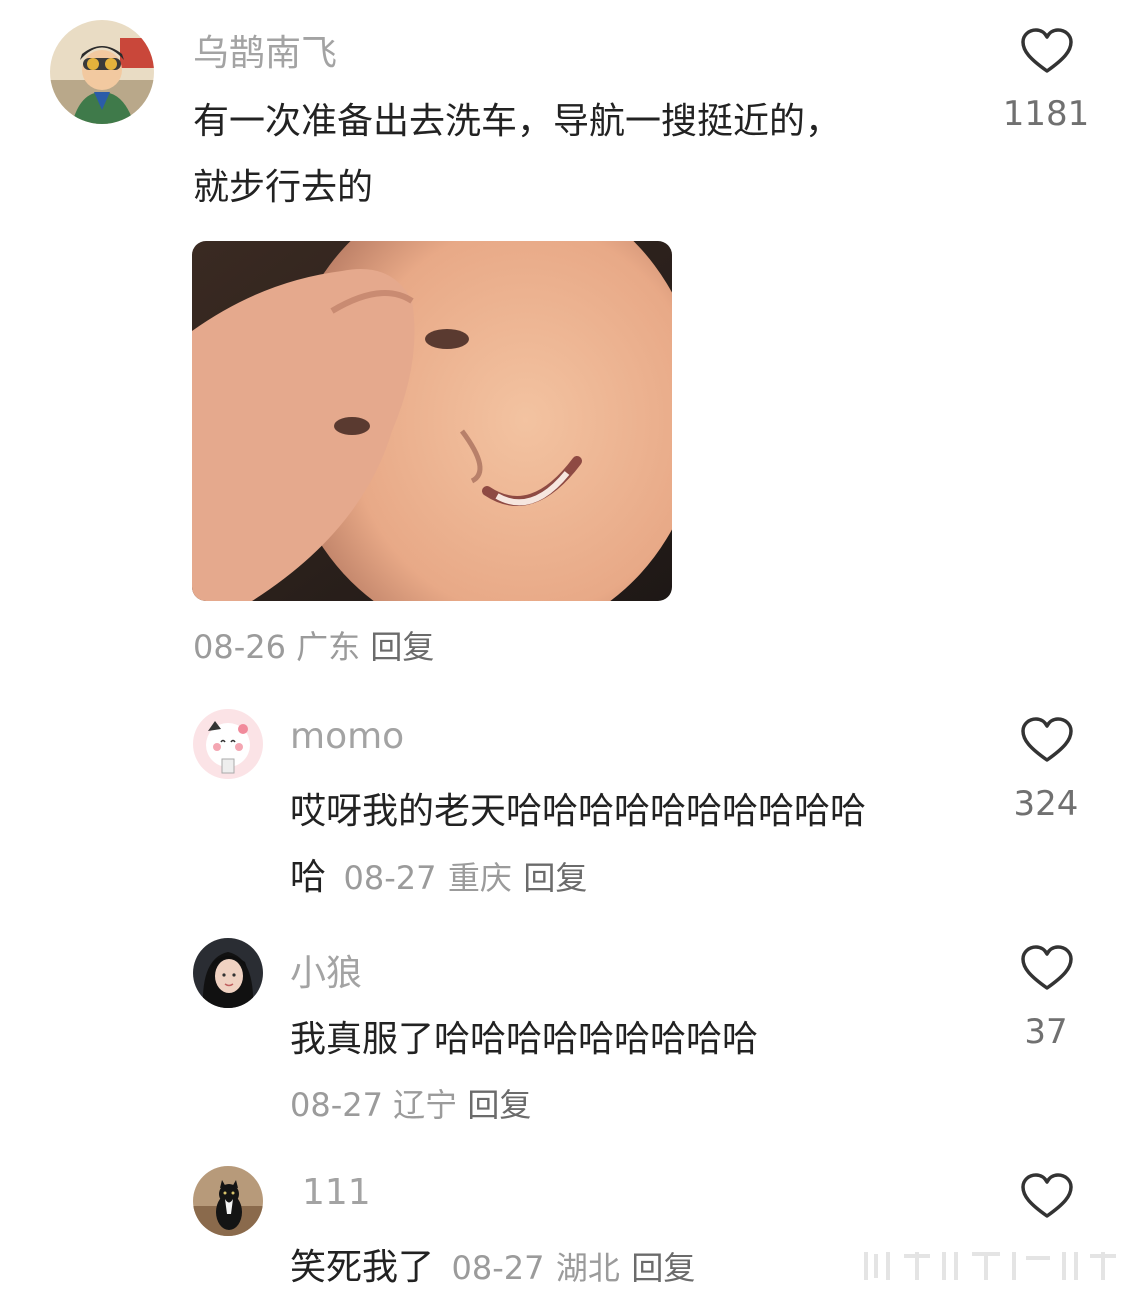  What do you see at coordinates (308, 877) in the screenshot?
I see `comment-text-tail: 哈` at bounding box center [308, 877].